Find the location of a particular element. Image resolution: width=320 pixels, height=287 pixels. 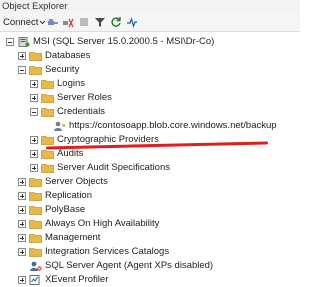

activity-monitor-icon is located at coordinates (132, 22).